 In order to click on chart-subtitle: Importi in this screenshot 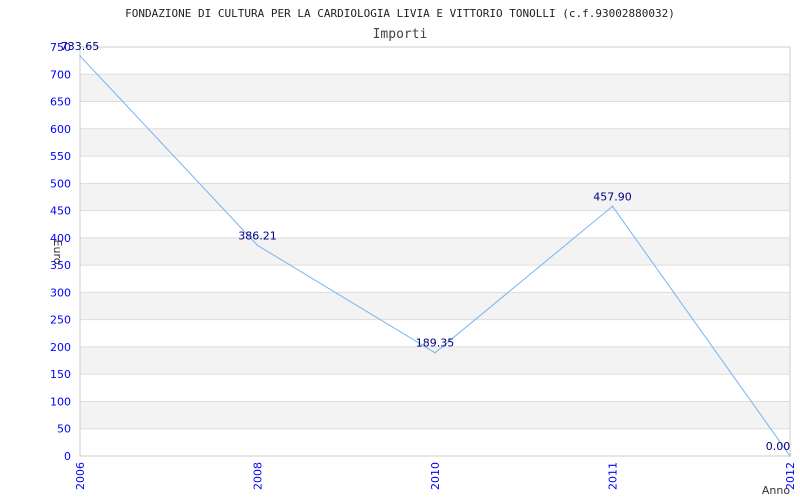, I will do `click(400, 34)`.